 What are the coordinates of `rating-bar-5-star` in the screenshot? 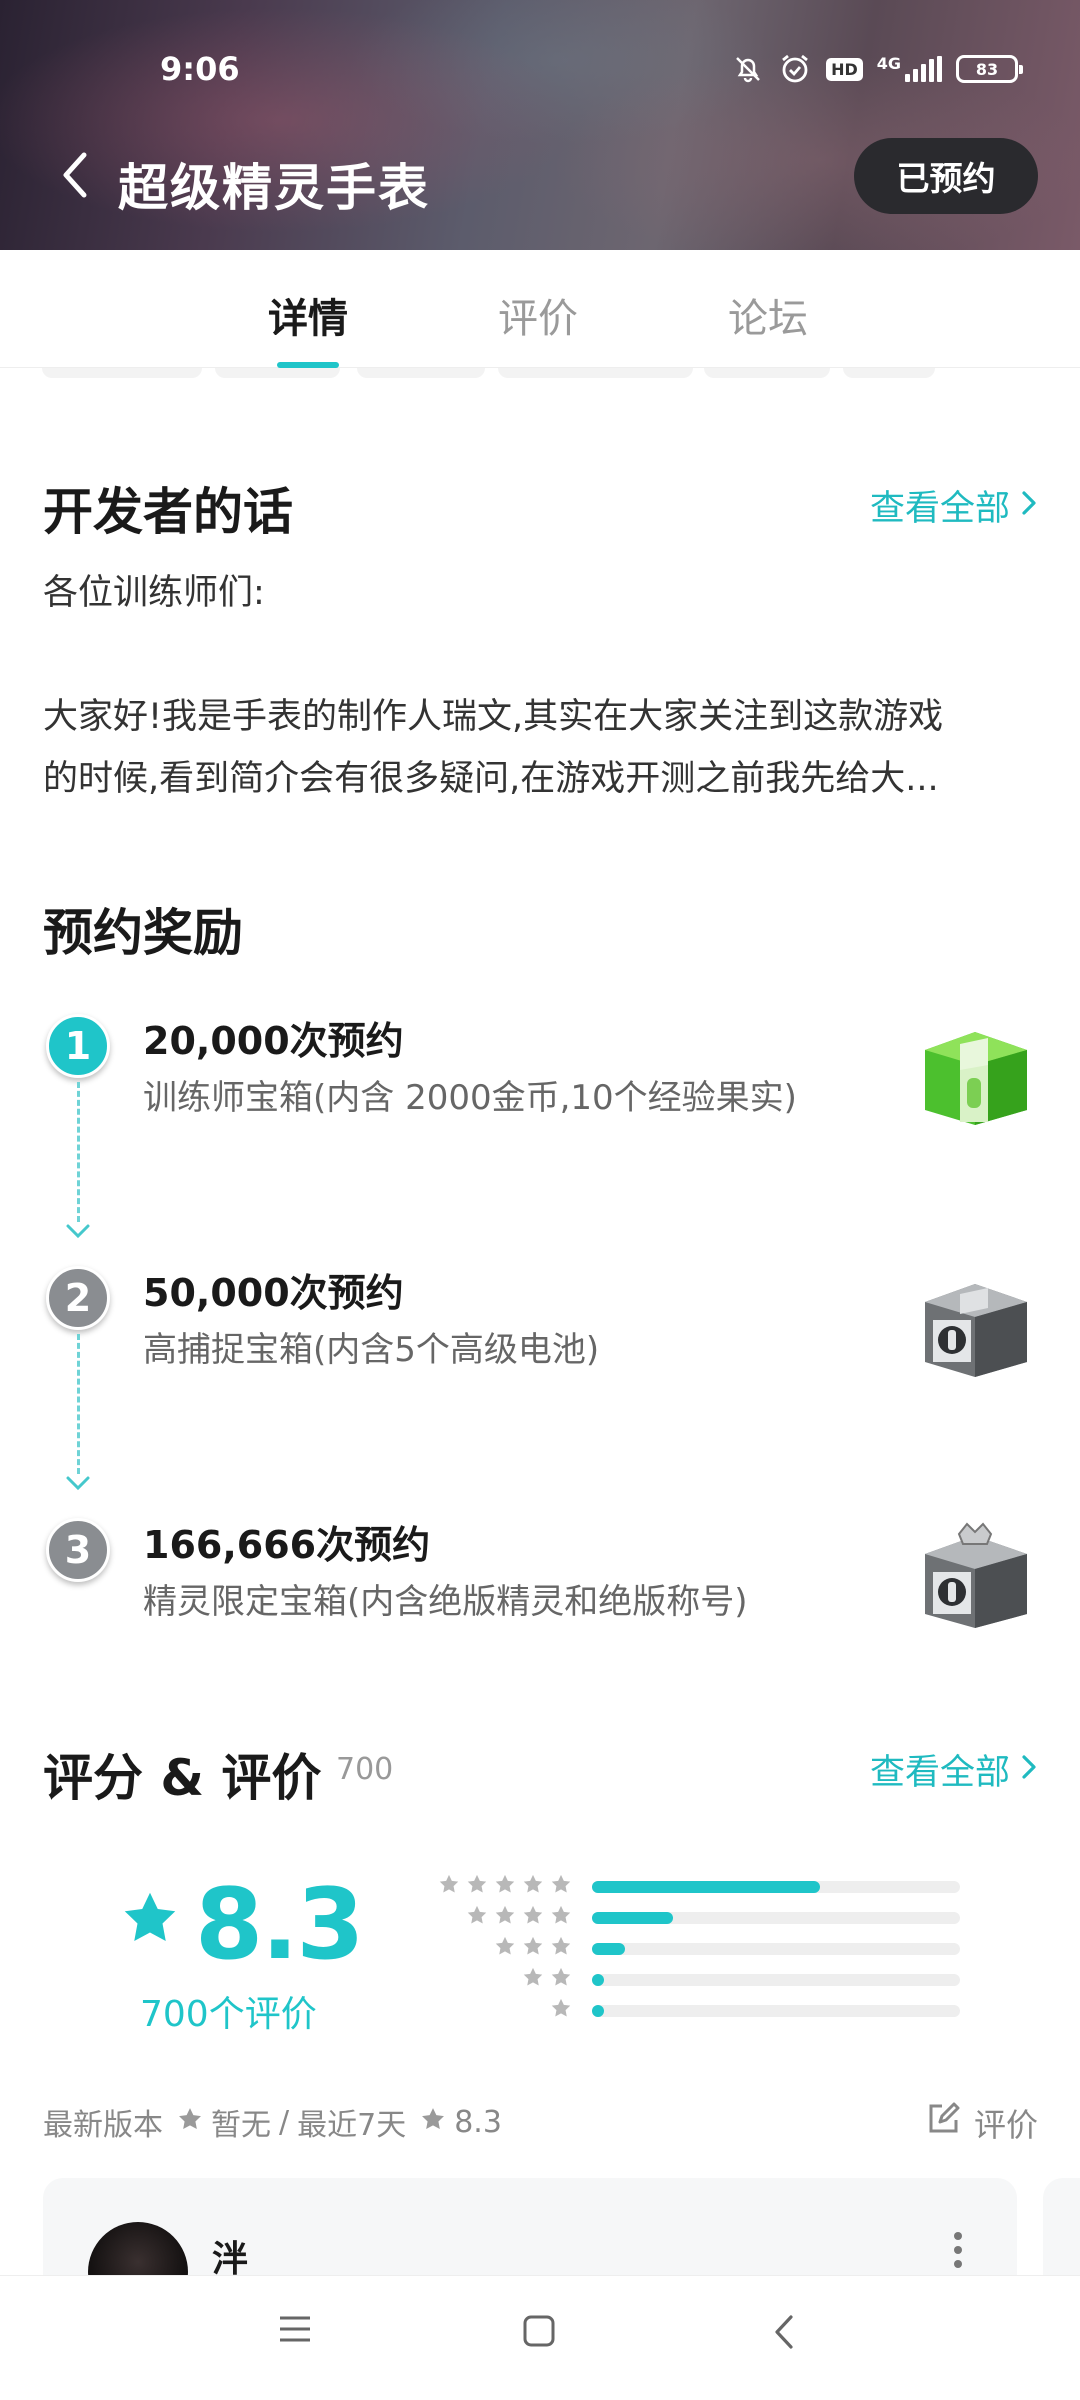 It's located at (680, 1886).